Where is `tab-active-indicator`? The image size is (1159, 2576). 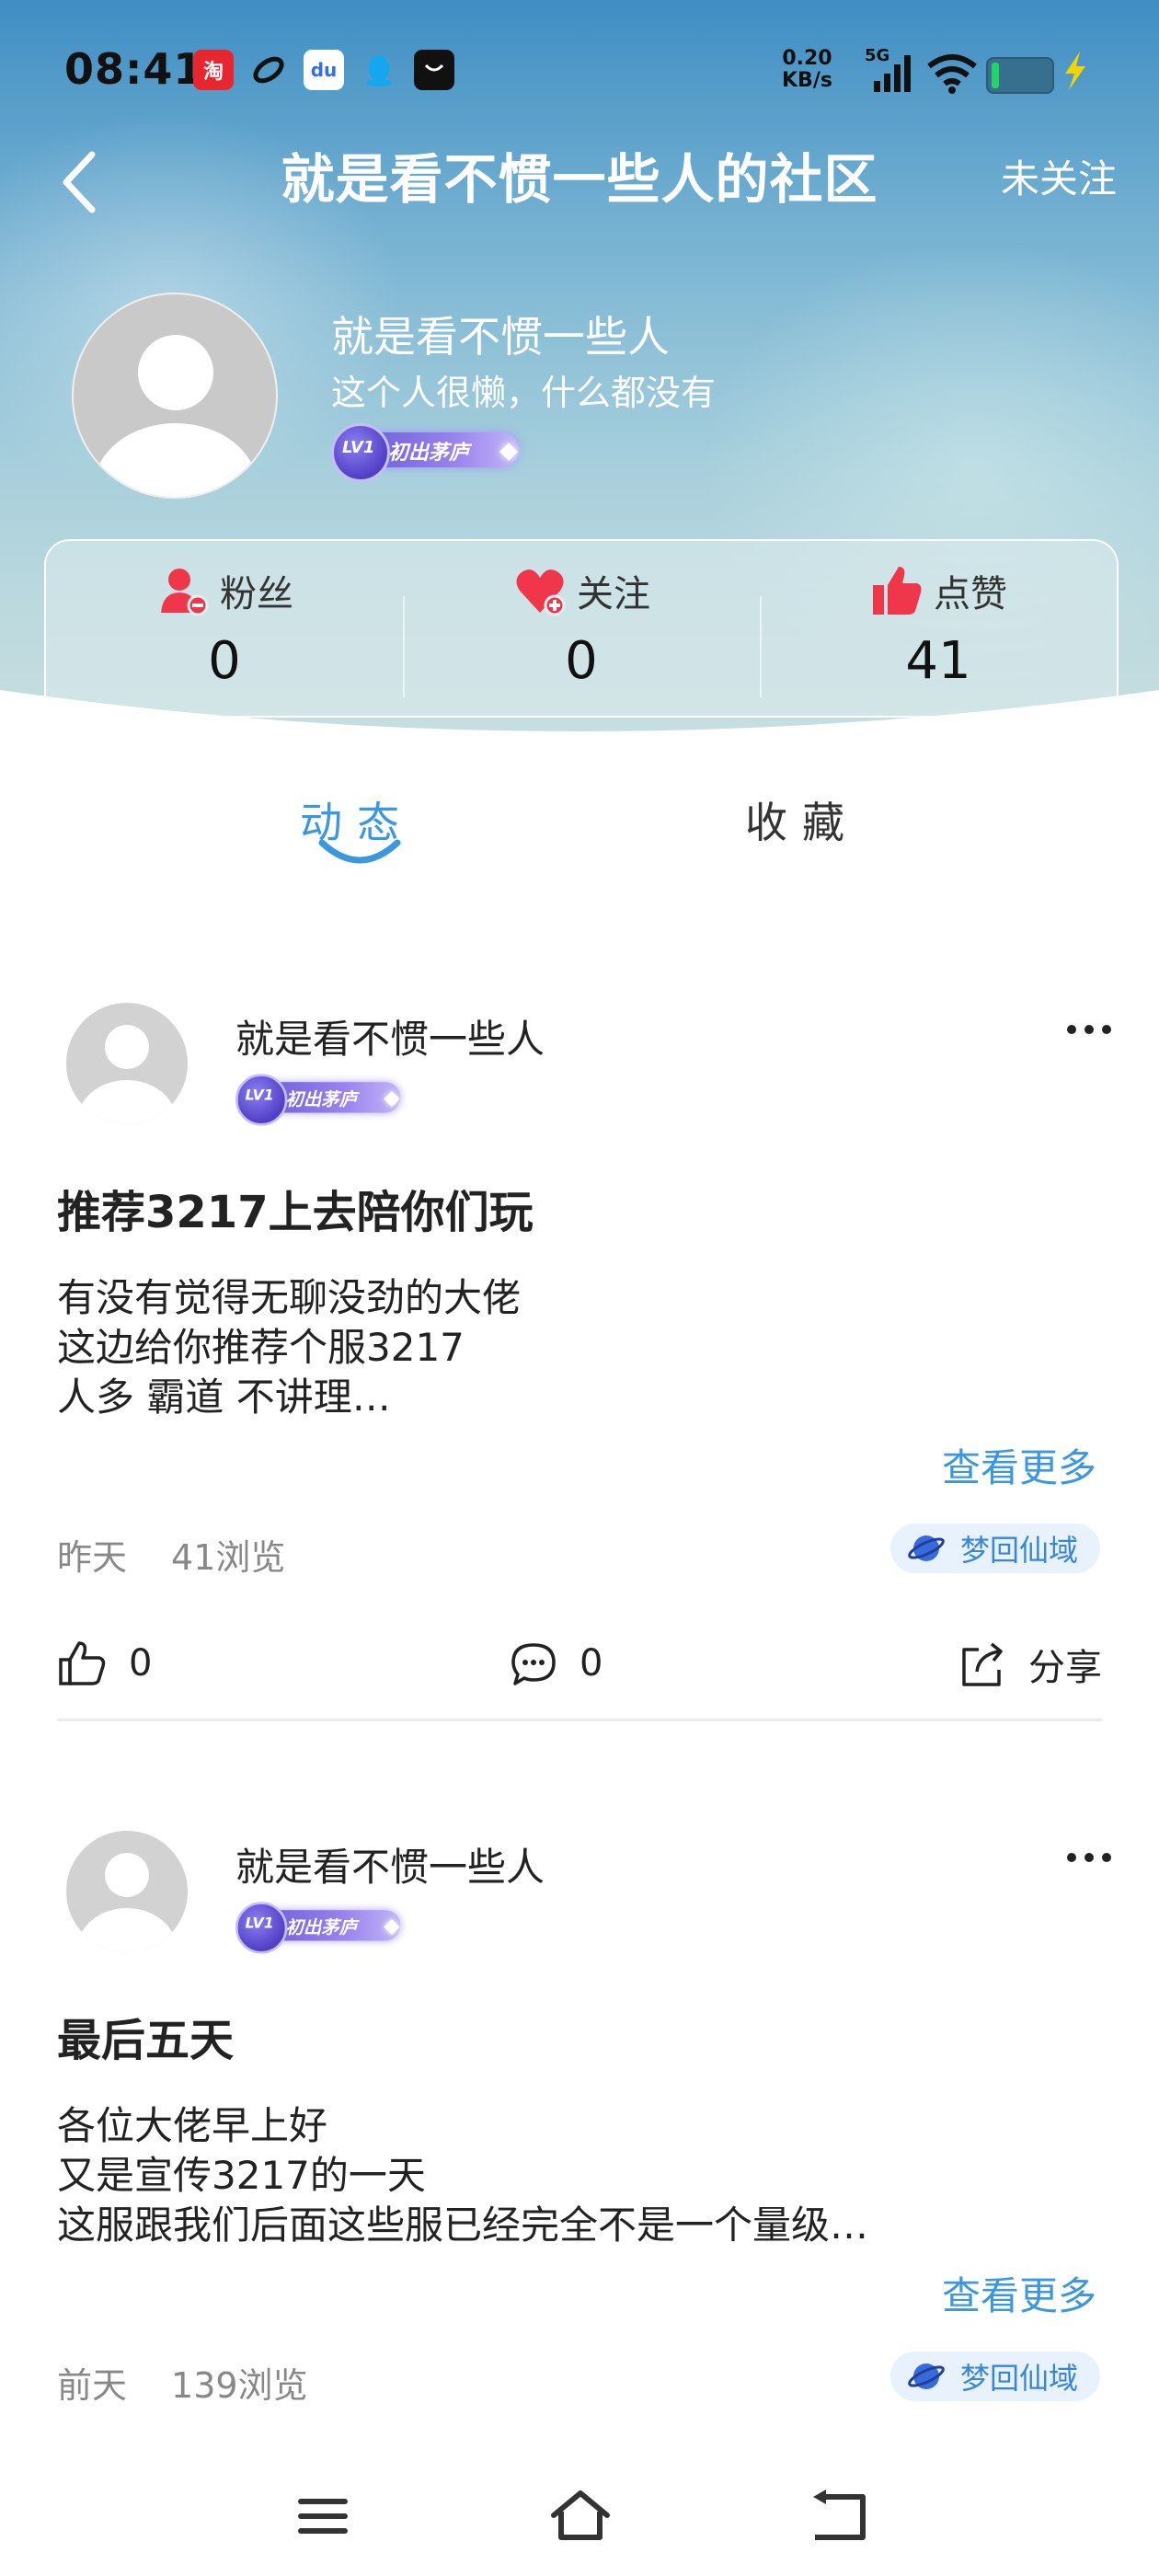
tab-active-indicator is located at coordinates (359, 851).